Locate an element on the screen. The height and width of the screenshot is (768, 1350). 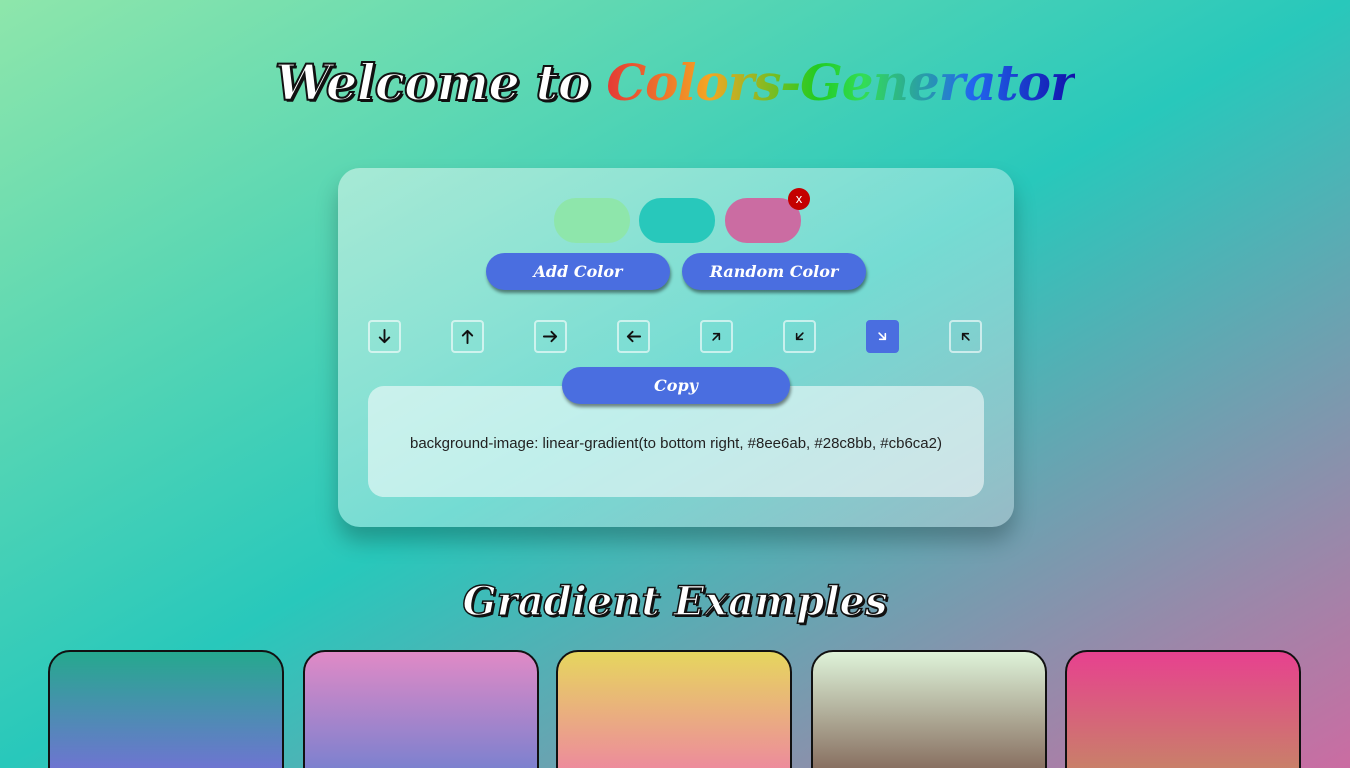
arrow-down-icon is located at coordinates (384, 336).